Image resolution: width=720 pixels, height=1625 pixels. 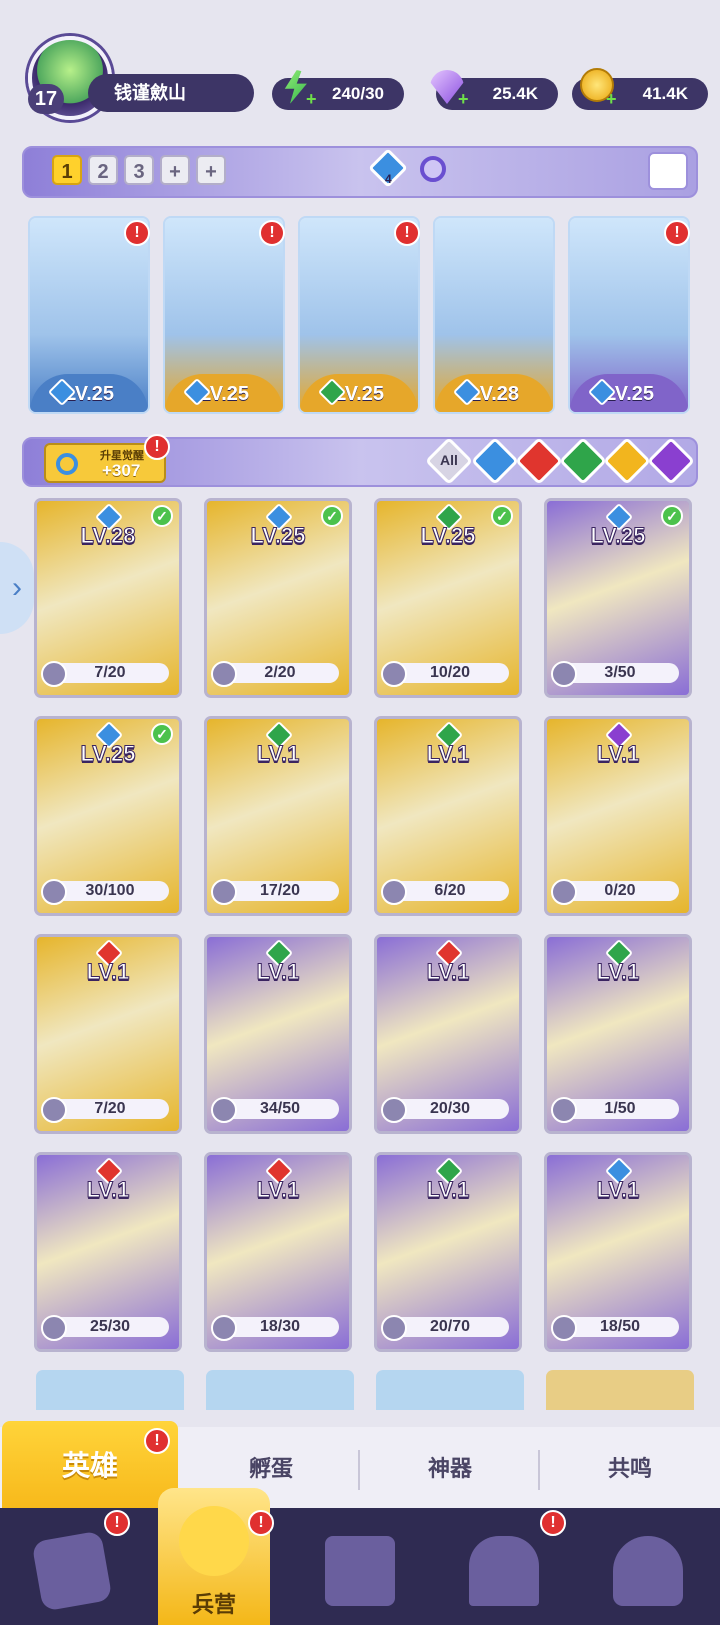 I want to click on map-book-icon, so click(x=360, y=1571).